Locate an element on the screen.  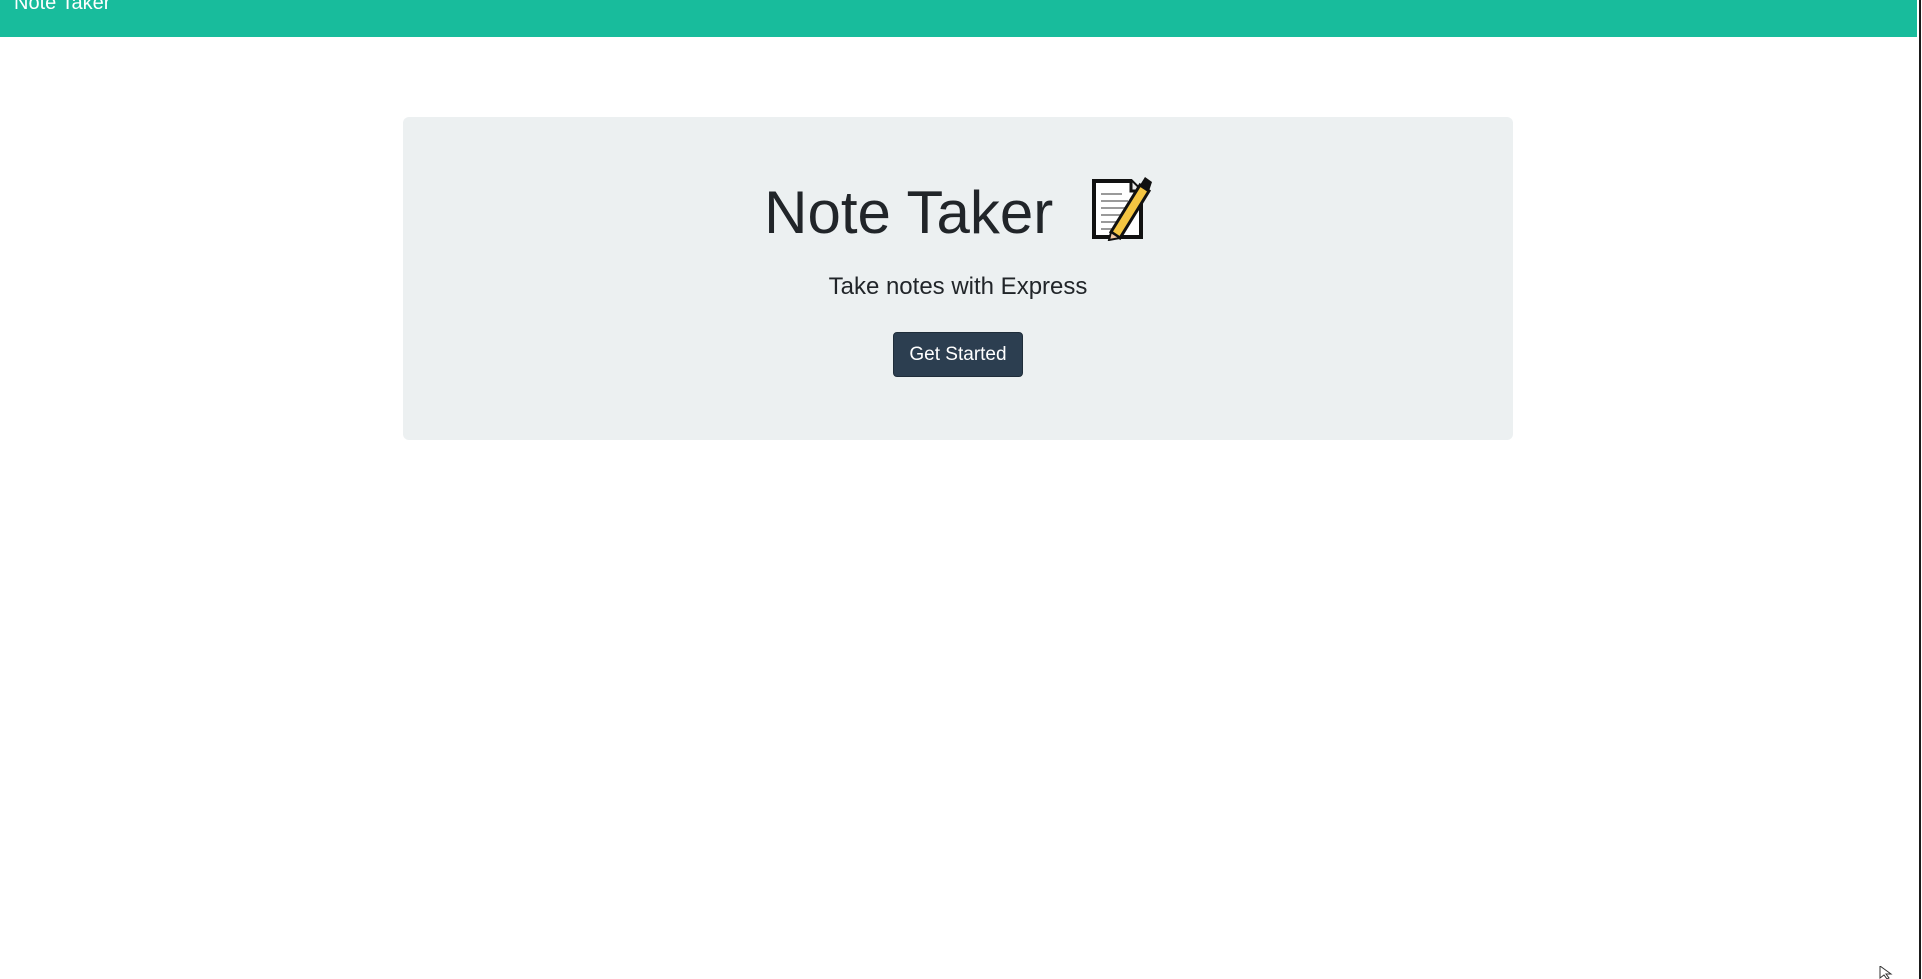
hero-title: Note Taker is located at coordinates (958, 212).